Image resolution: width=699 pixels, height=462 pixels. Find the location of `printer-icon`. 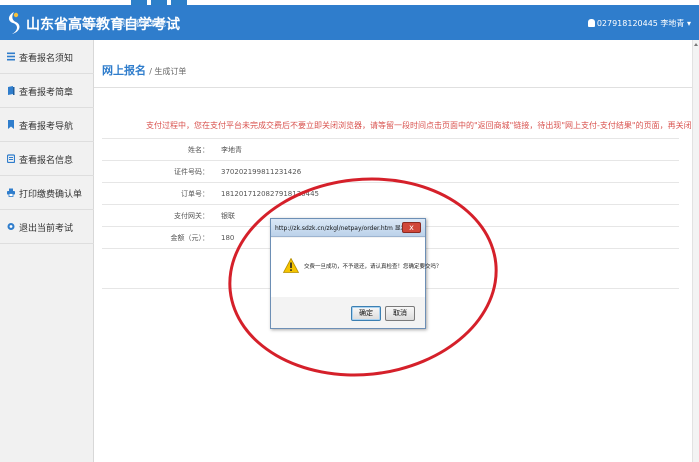

printer-icon is located at coordinates (11, 192).